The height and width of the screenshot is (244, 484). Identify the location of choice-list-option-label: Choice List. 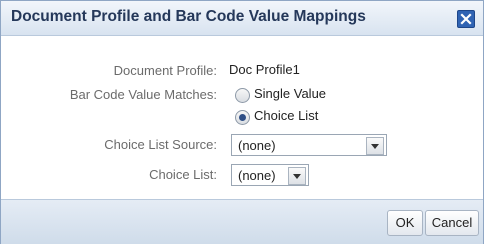
(286, 115).